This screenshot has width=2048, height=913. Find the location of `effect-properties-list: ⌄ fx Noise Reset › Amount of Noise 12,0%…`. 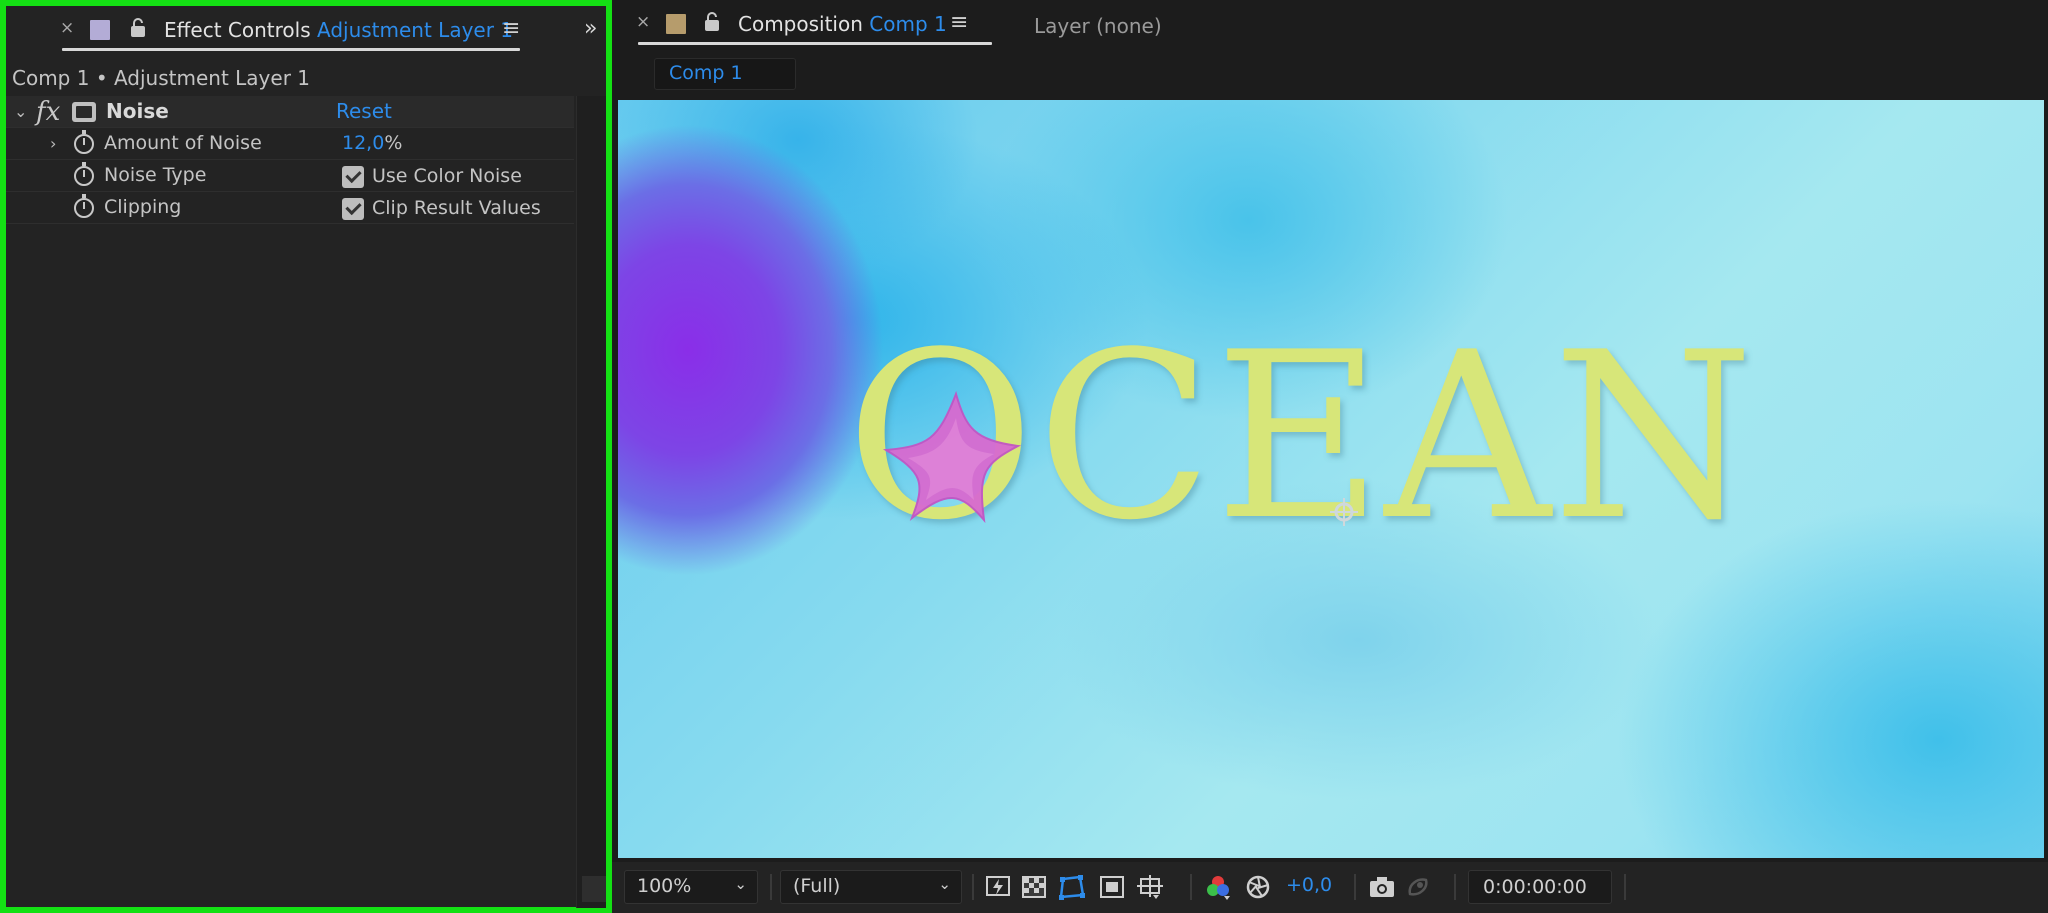

effect-properties-list: ⌄ fx Noise Reset › Amount of Noise 12,0%… is located at coordinates (290, 160).